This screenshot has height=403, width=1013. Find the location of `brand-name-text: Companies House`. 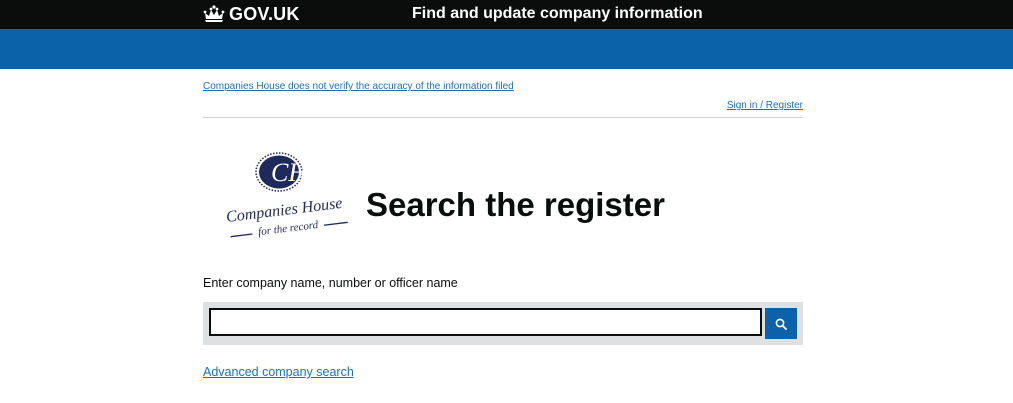

brand-name-text: Companies House is located at coordinates (284, 210).